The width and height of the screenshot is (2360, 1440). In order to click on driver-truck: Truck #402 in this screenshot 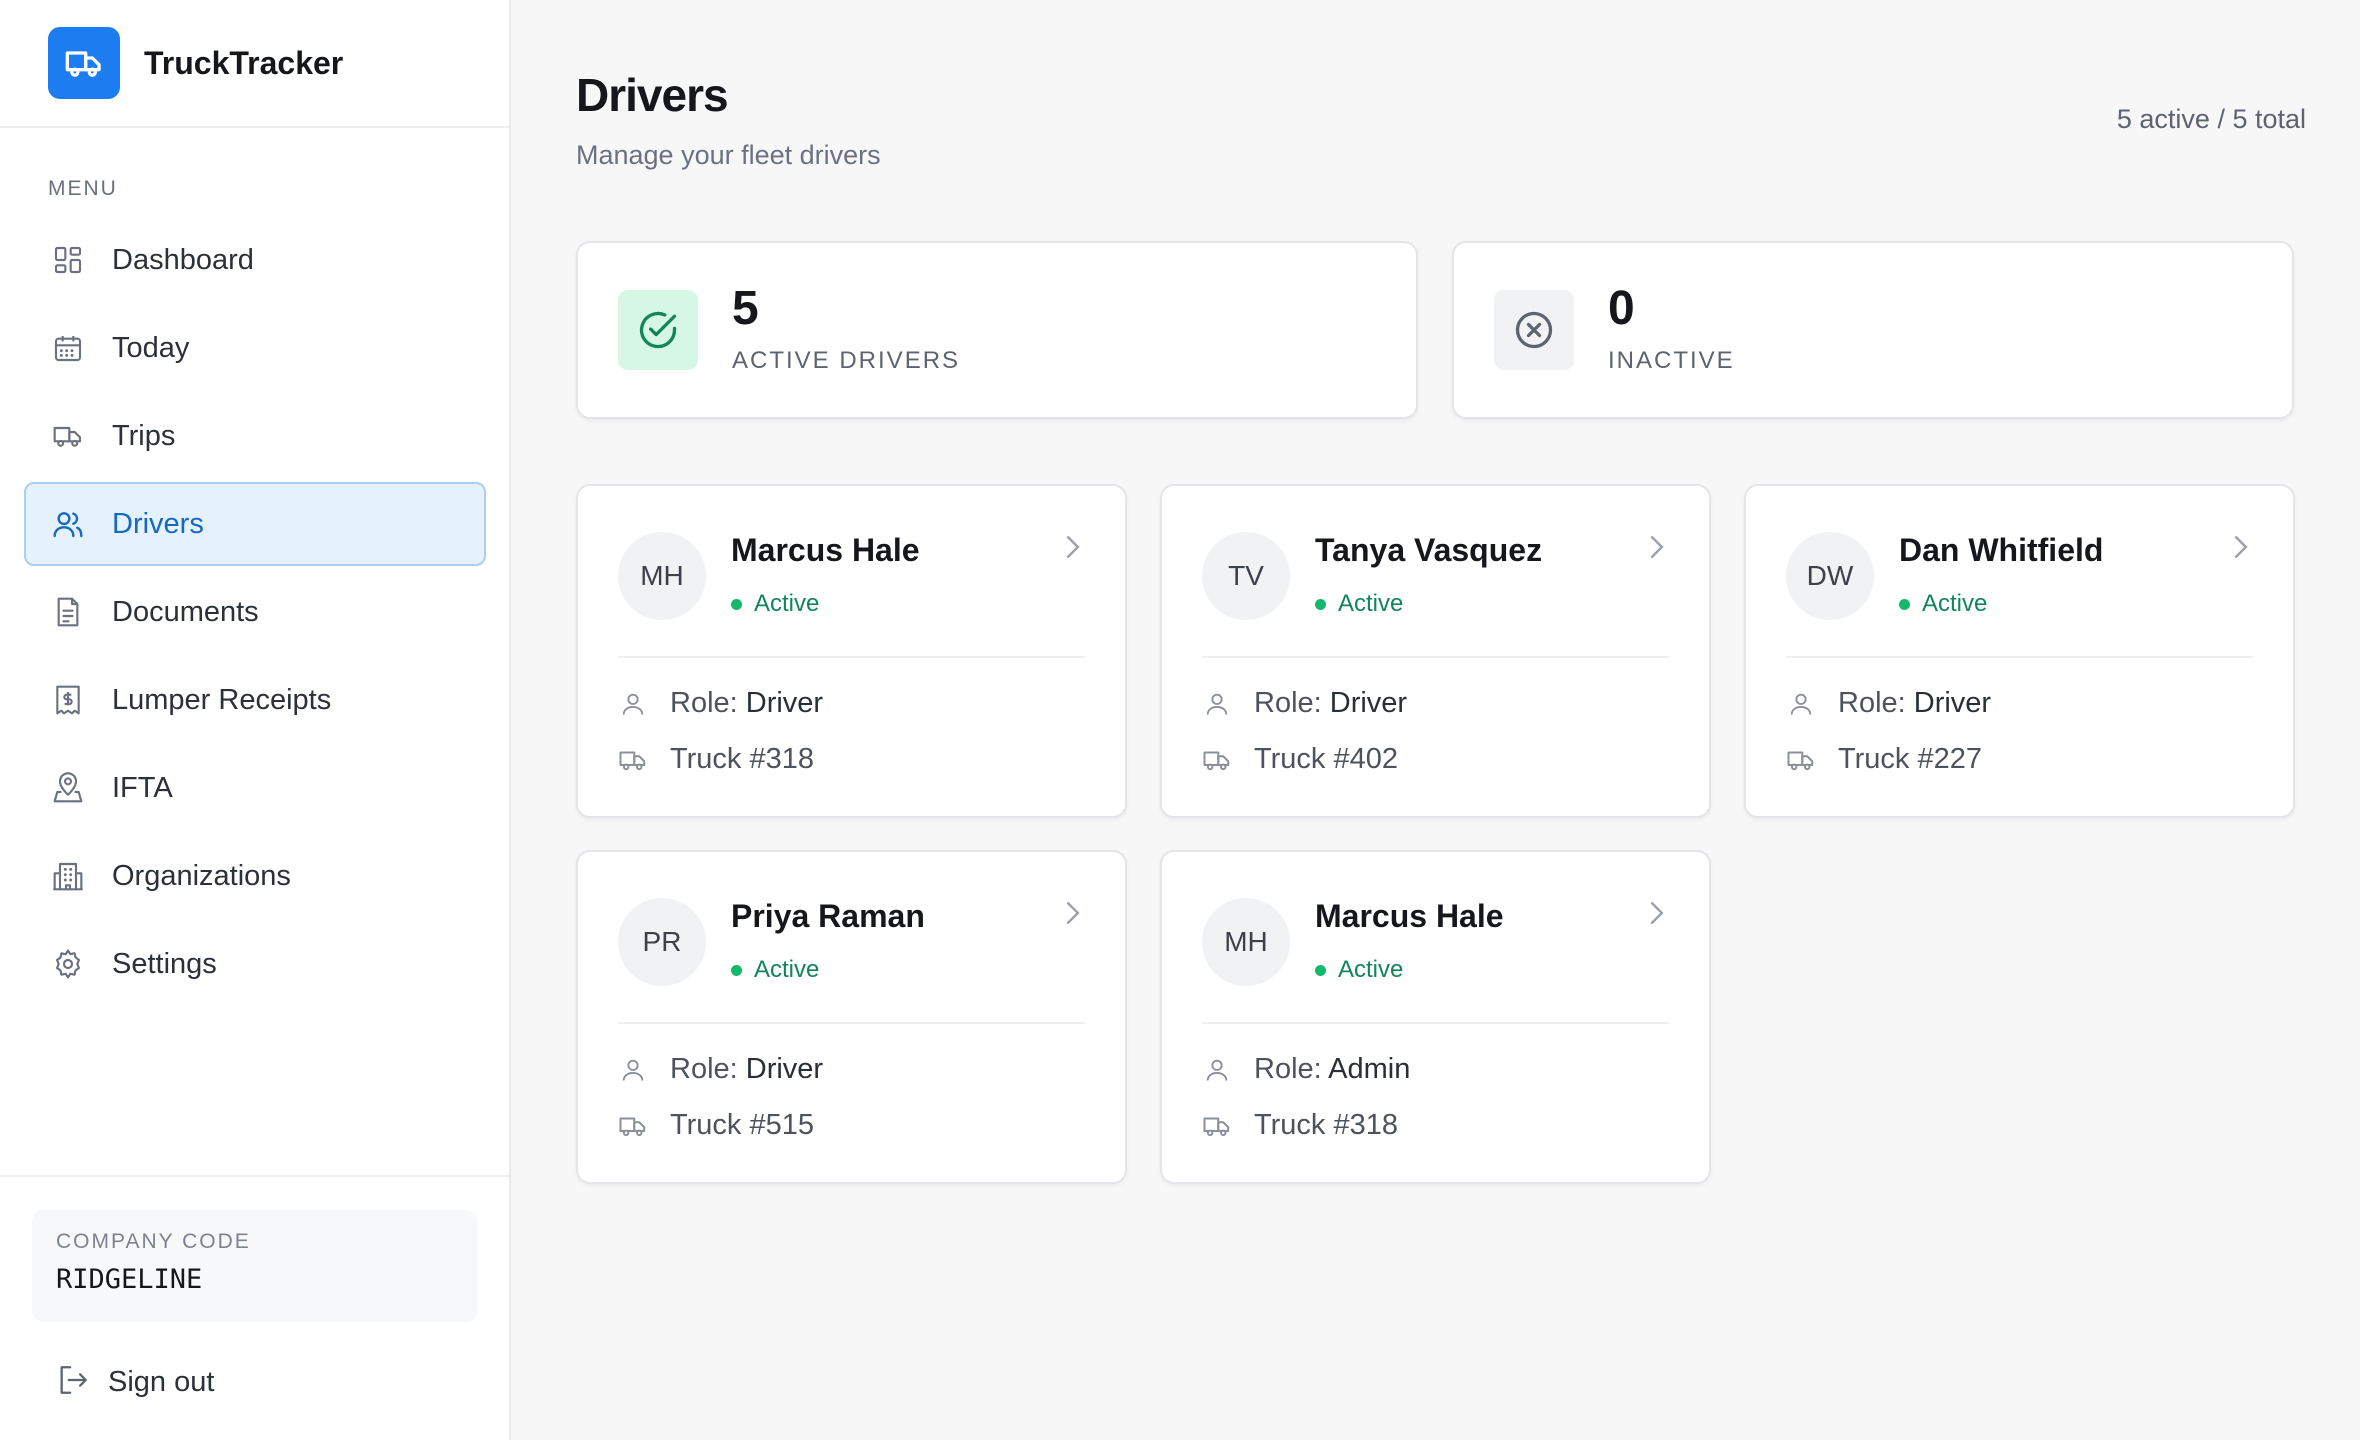, I will do `click(1326, 759)`.